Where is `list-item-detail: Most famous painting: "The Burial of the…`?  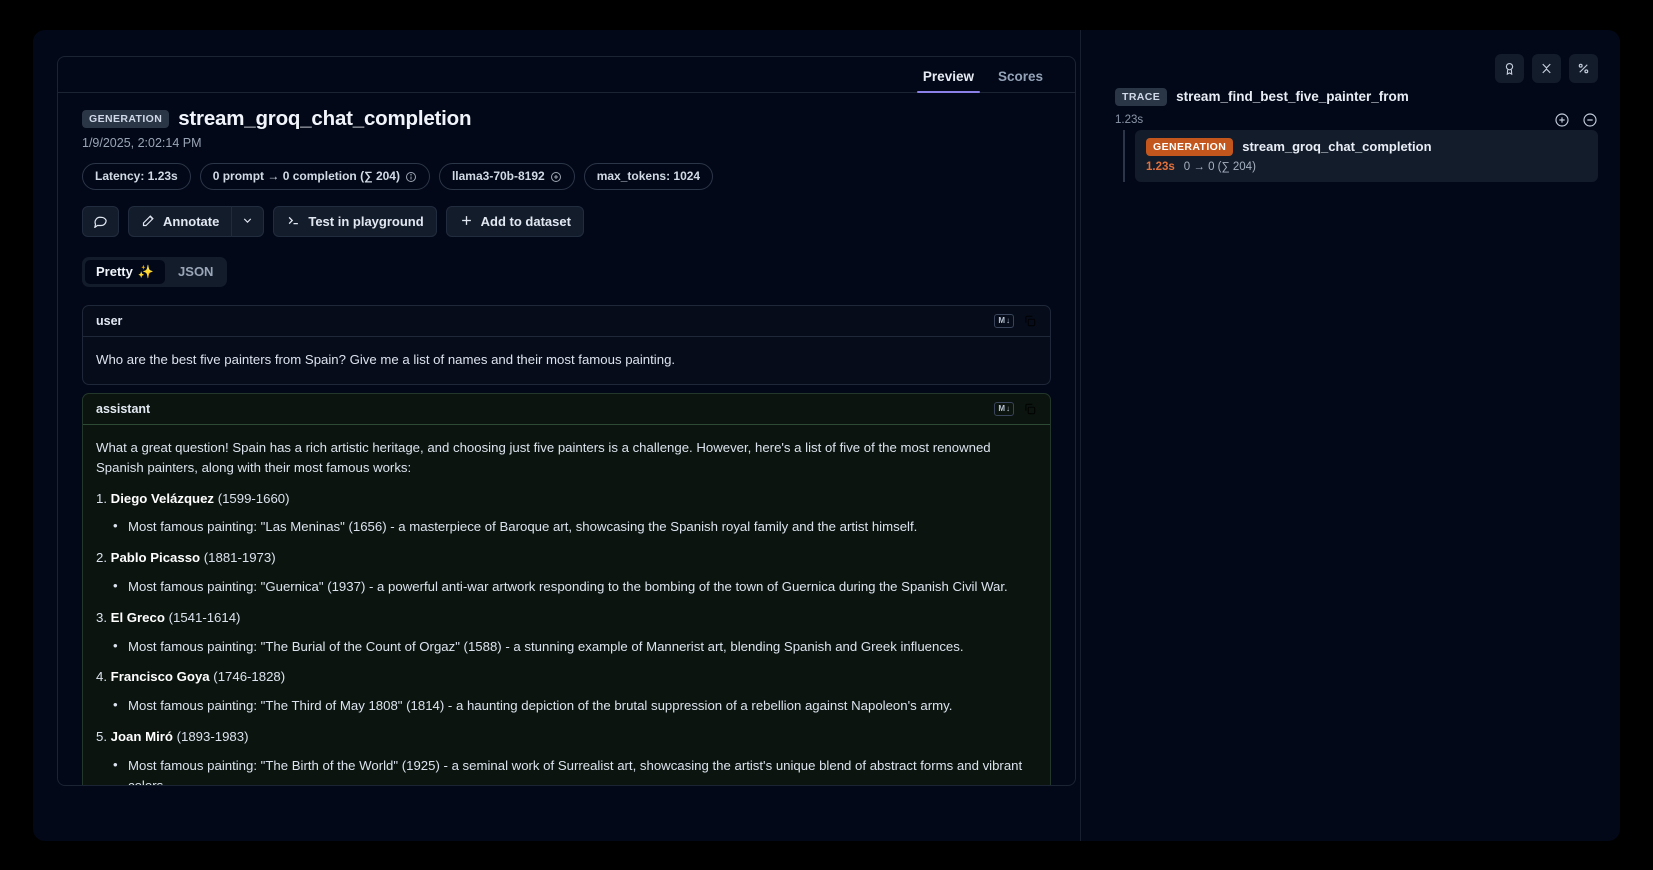 list-item-detail: Most famous painting: "The Burial of the… is located at coordinates (575, 646).